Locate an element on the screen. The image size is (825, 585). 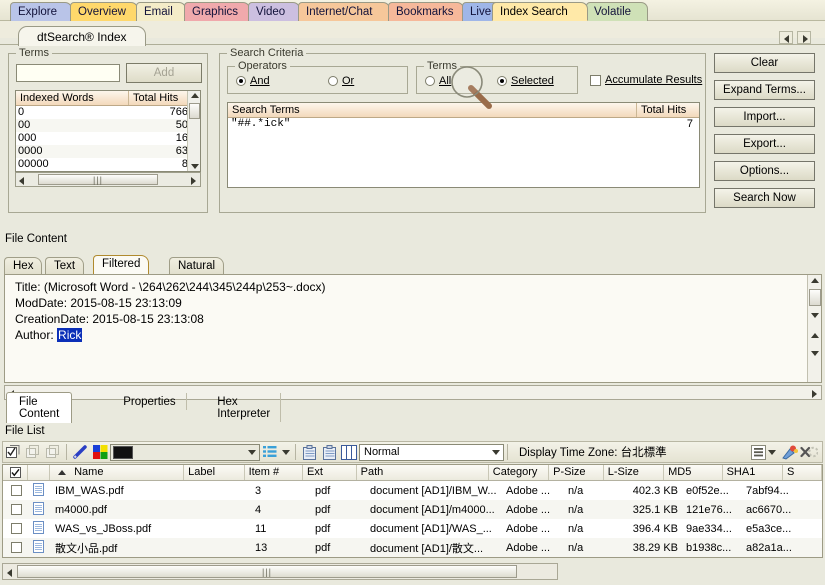
indexed-words-hscrollbar: ||| is located at coordinates (108, 179).